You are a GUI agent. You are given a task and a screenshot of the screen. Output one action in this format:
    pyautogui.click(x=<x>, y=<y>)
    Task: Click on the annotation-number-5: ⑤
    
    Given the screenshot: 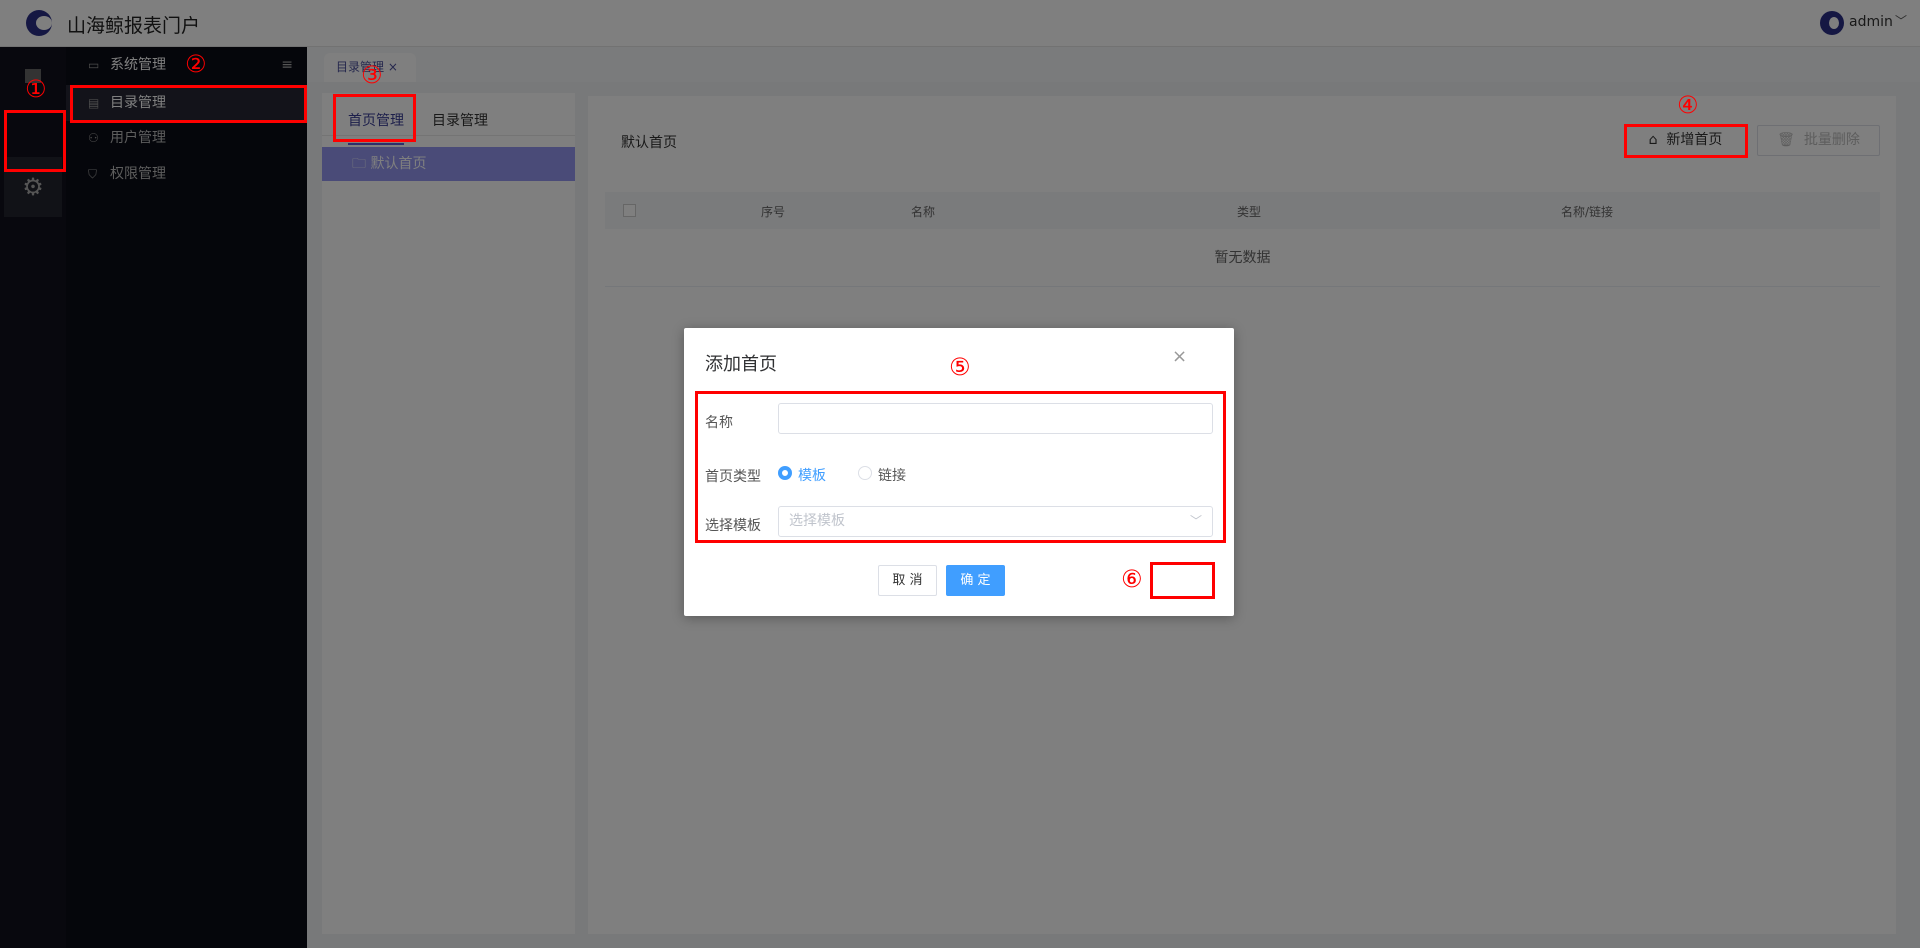 What is the action you would take?
    pyautogui.click(x=960, y=367)
    